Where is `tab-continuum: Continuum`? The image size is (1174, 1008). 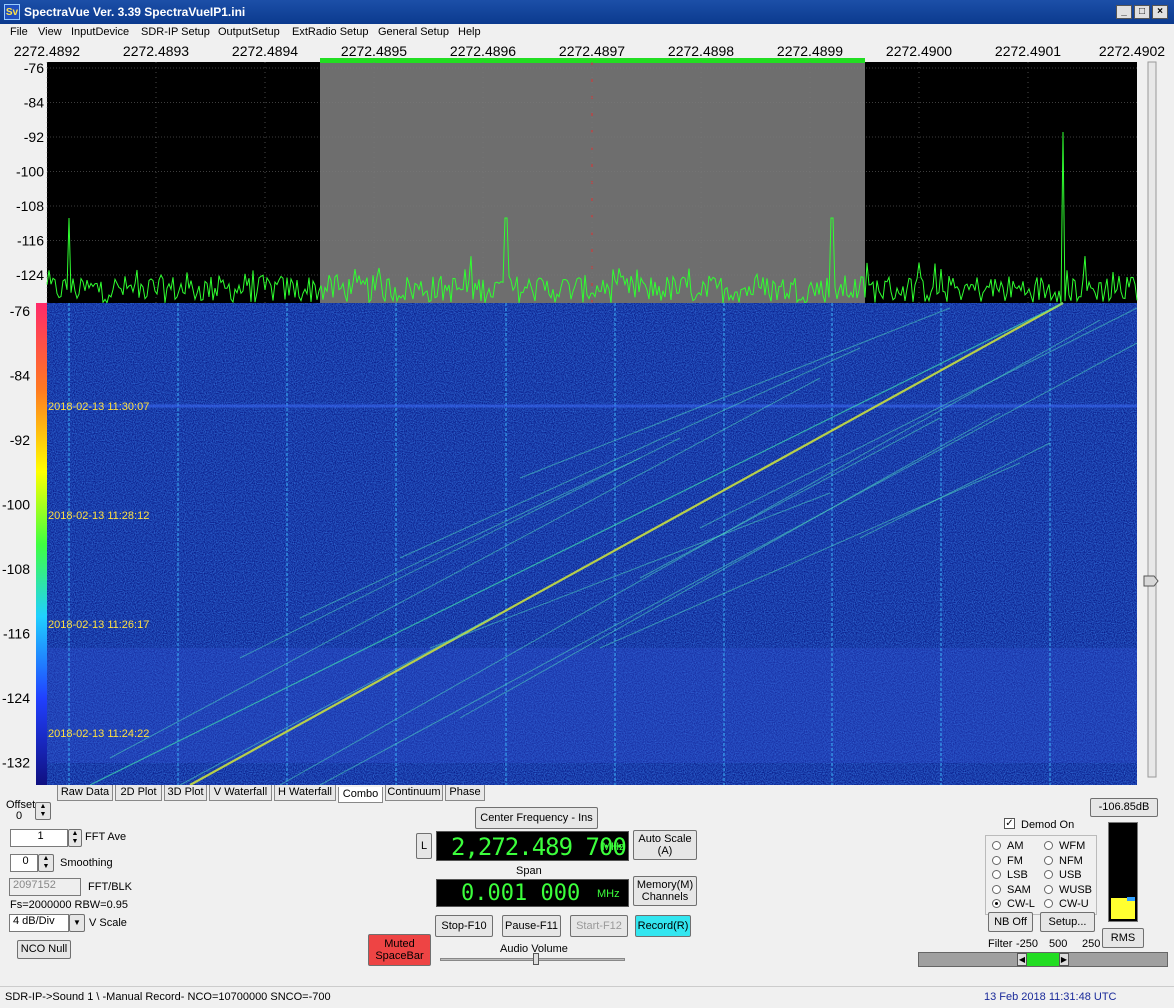
tab-continuum: Continuum is located at coordinates (414, 793).